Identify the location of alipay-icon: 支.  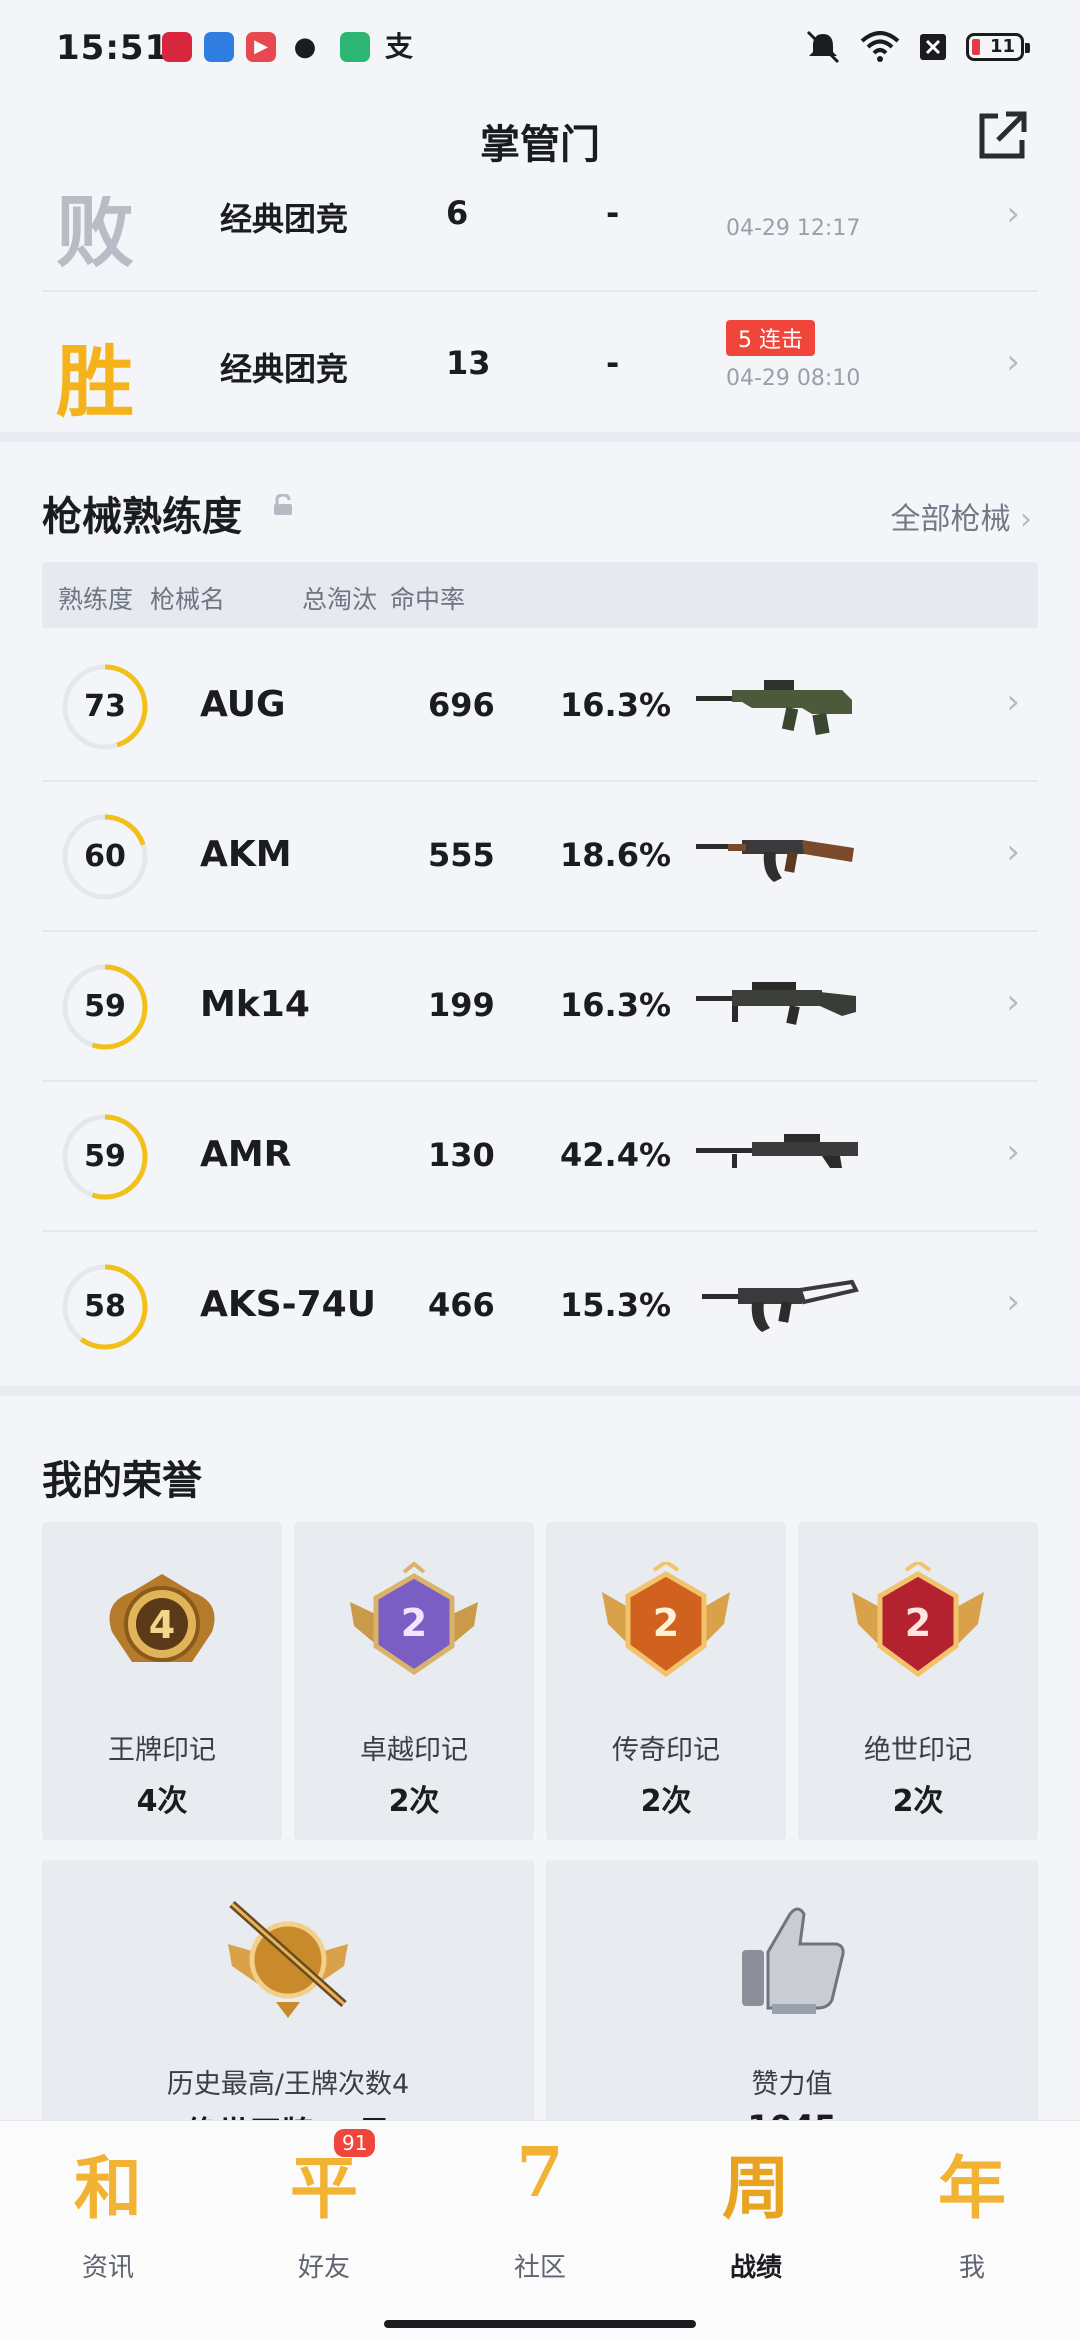
(398, 46).